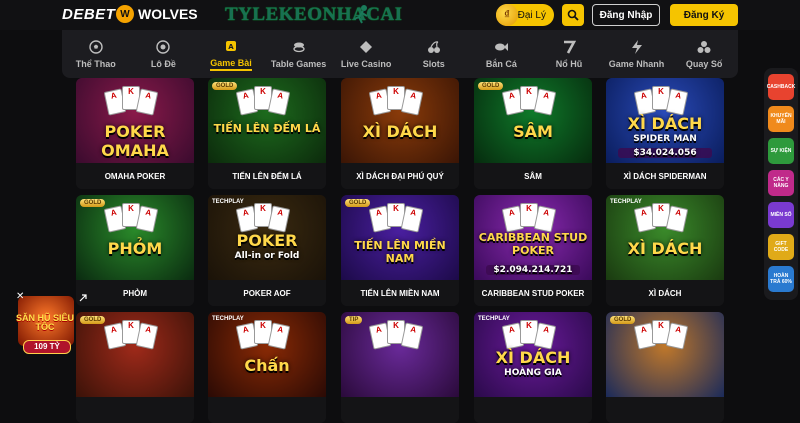 This screenshot has width=800, height=423. What do you see at coordinates (400, 367) in the screenshot?
I see `game-card: A K A TIP` at bounding box center [400, 367].